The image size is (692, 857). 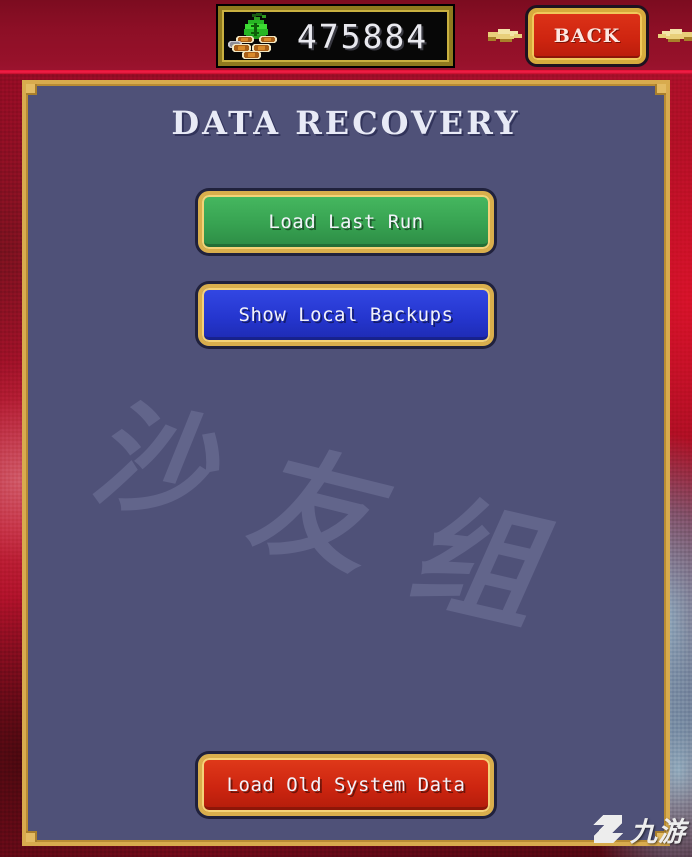 I want to click on site-logo: 九游, so click(x=639, y=829).